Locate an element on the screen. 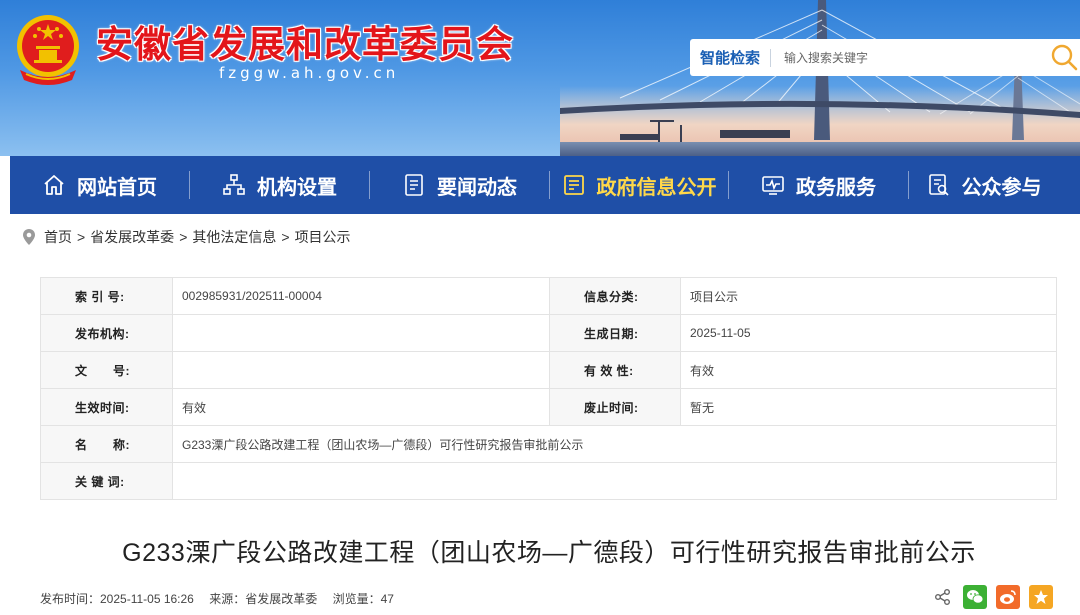 Image resolution: width=1080 pixels, height=615 pixels. nav-item-services: 政务服务 is located at coordinates (818, 185).